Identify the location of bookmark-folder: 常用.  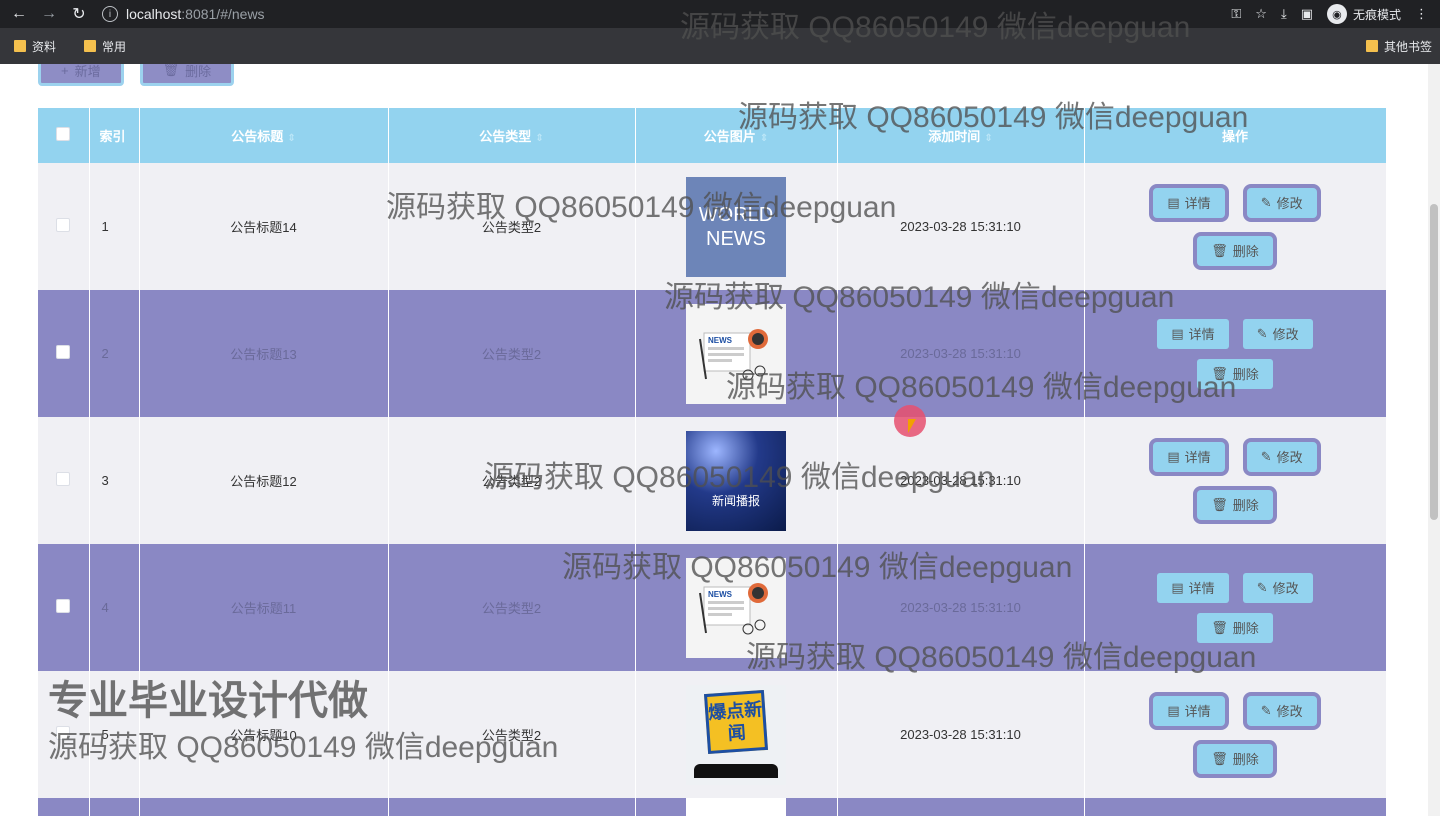
(105, 46).